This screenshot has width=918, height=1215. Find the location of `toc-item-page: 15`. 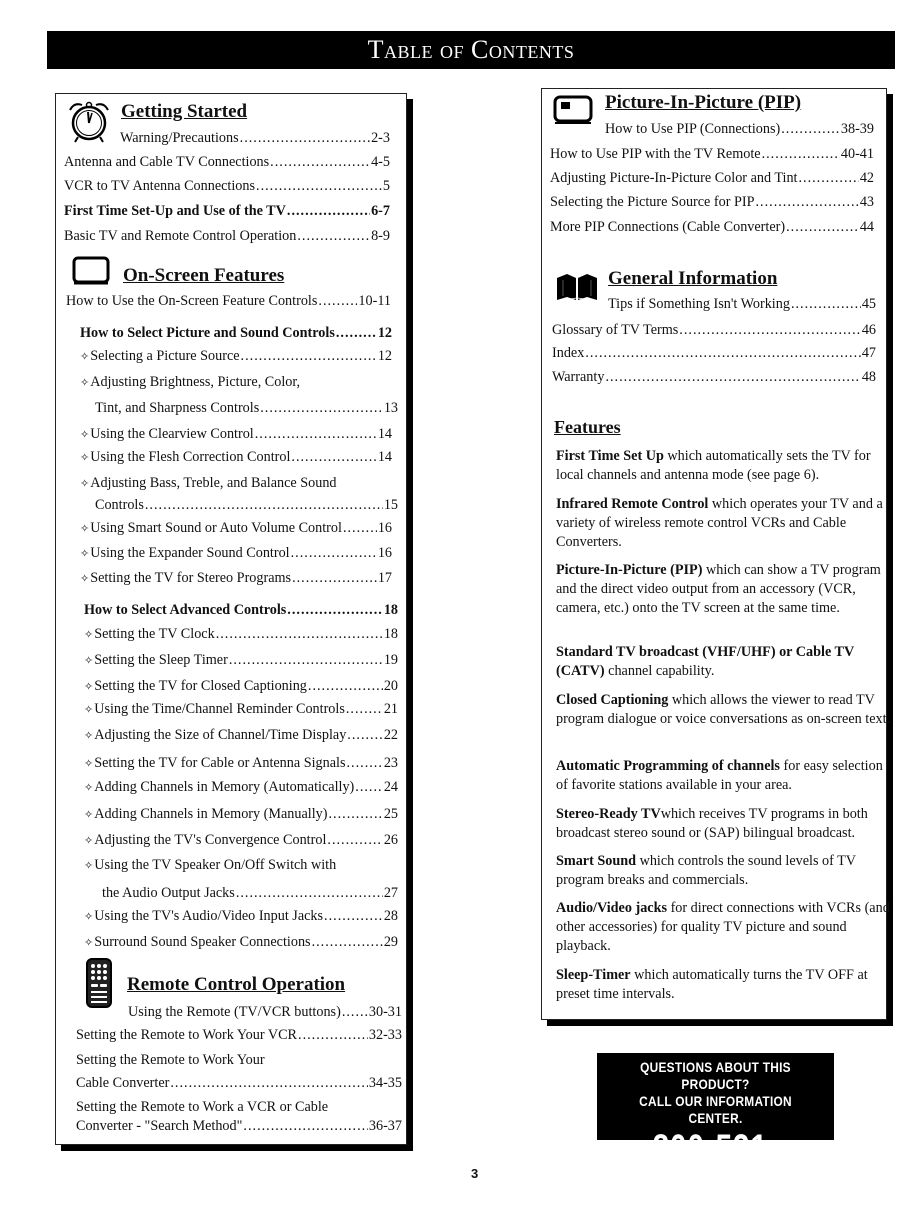

toc-item-page: 15 is located at coordinates (390, 505).